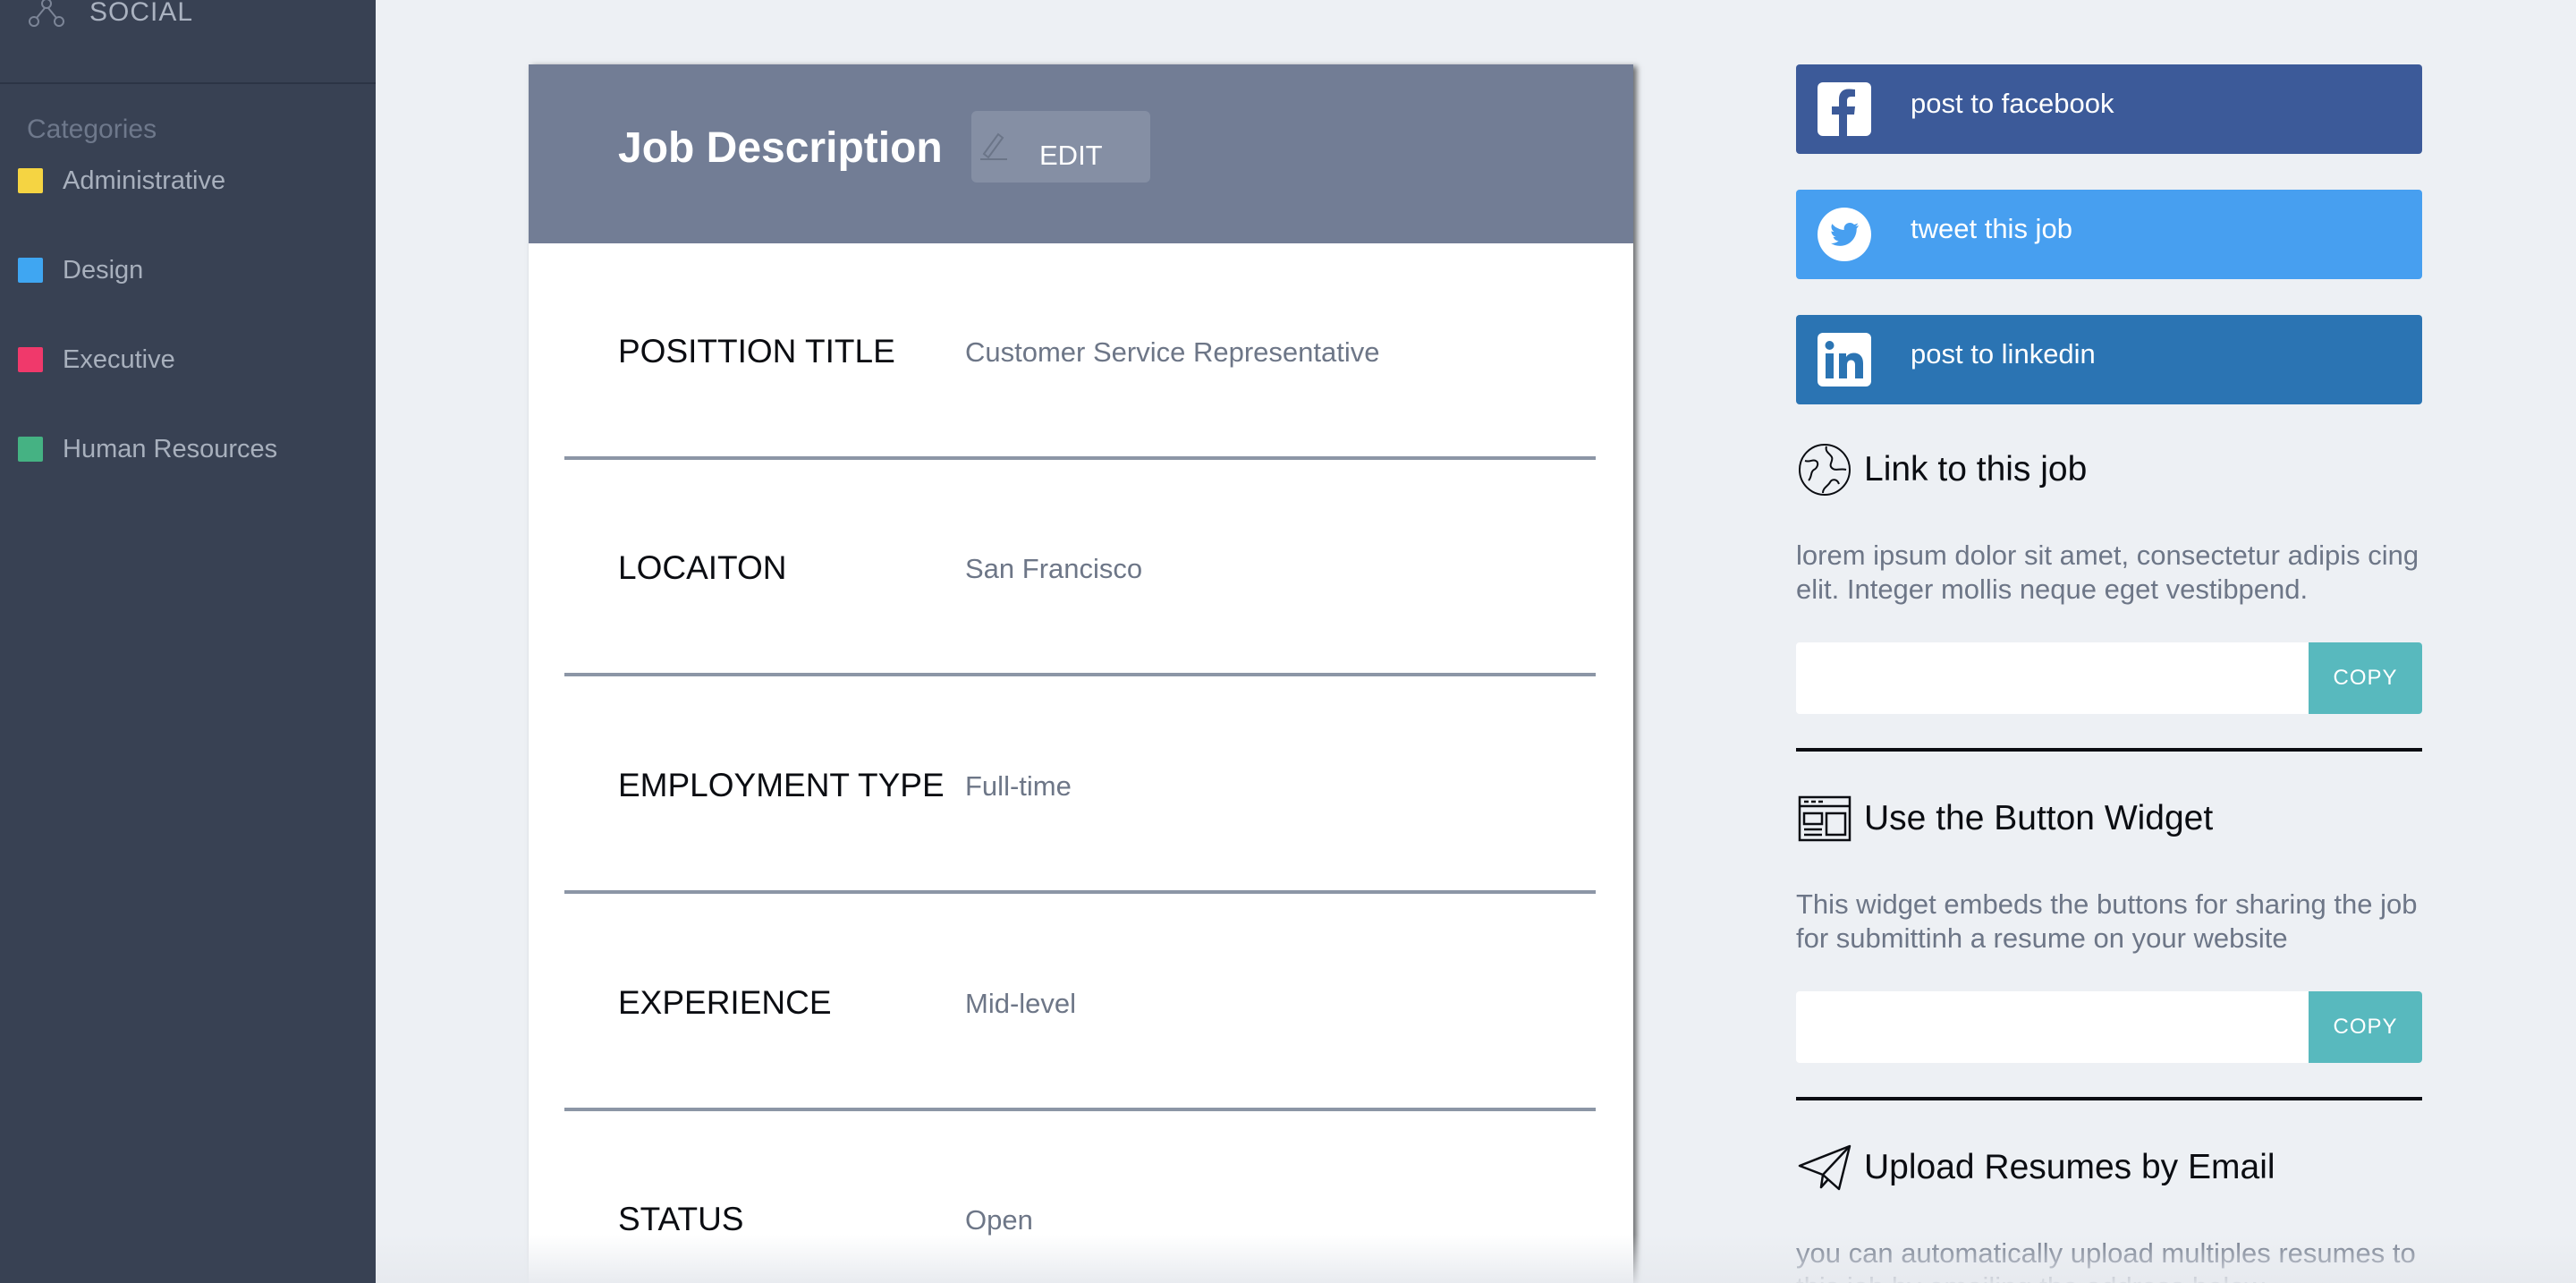 The width and height of the screenshot is (2576, 1283). Describe the element at coordinates (1054, 568) in the screenshot. I see `field-value: San Francisco` at that location.